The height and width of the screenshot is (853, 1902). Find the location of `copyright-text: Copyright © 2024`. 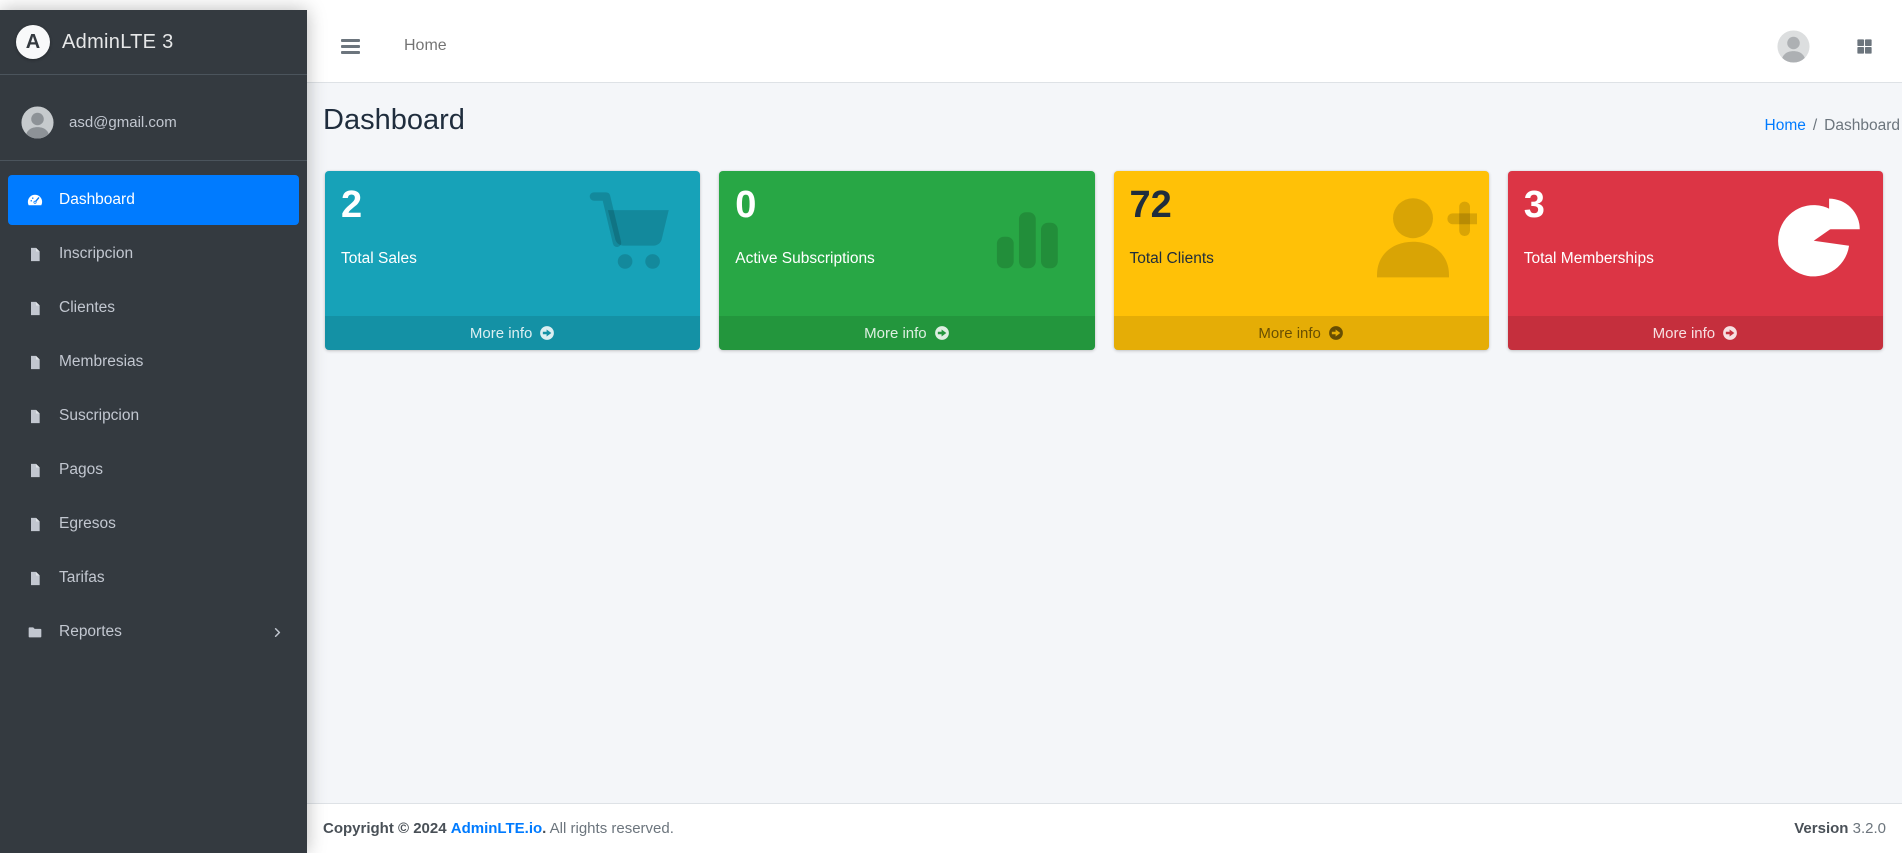

copyright-text: Copyright © 2024 is located at coordinates (385, 828).